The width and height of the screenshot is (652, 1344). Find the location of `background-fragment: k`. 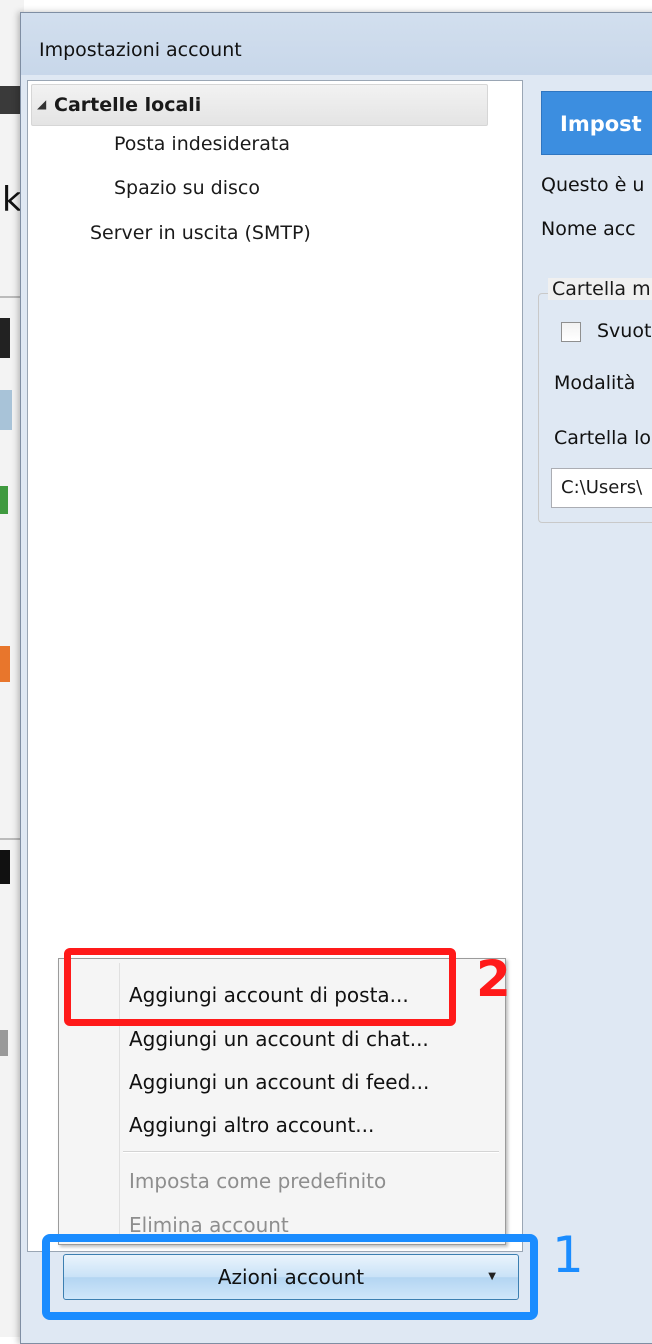

background-fragment: k is located at coordinates (12, 200).